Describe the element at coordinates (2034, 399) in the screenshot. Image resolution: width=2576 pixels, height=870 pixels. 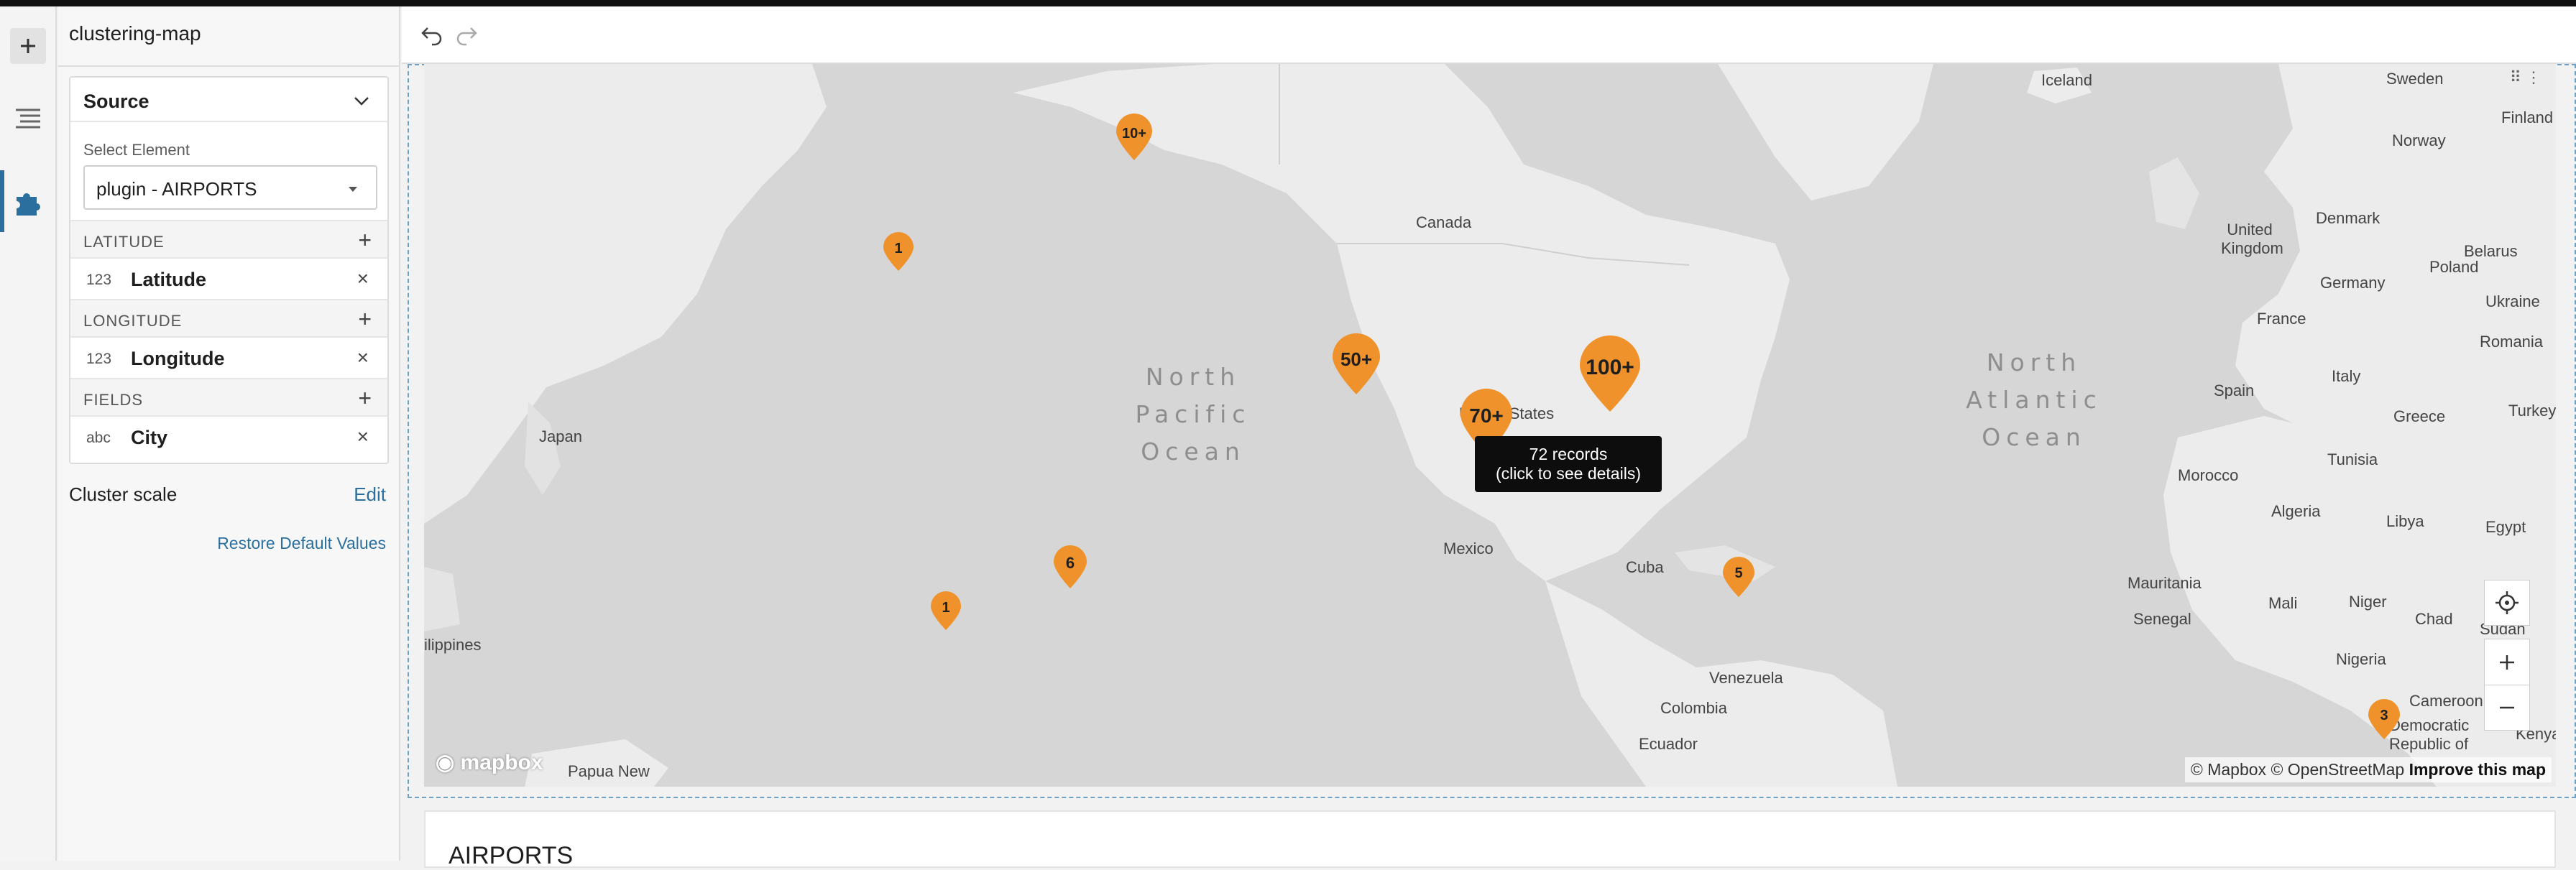
I see `ocean-label: North Atlantic Ocean` at that location.